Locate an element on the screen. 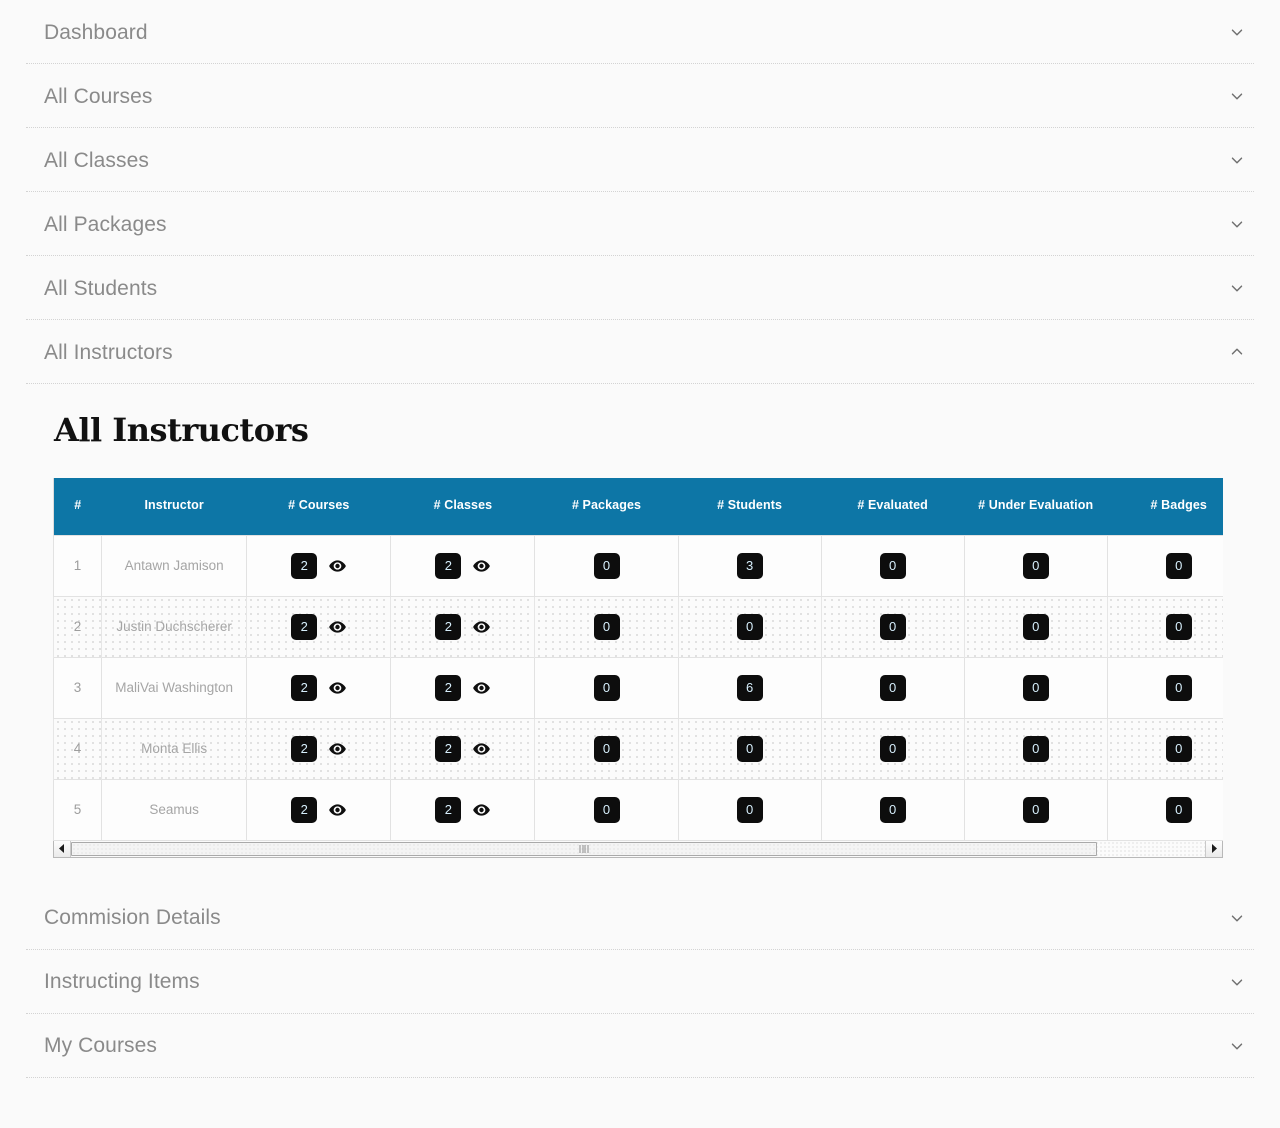  table-row: 1 Antawn Jamison 2 2 0 3 0 0 0 is located at coordinates (638, 565).